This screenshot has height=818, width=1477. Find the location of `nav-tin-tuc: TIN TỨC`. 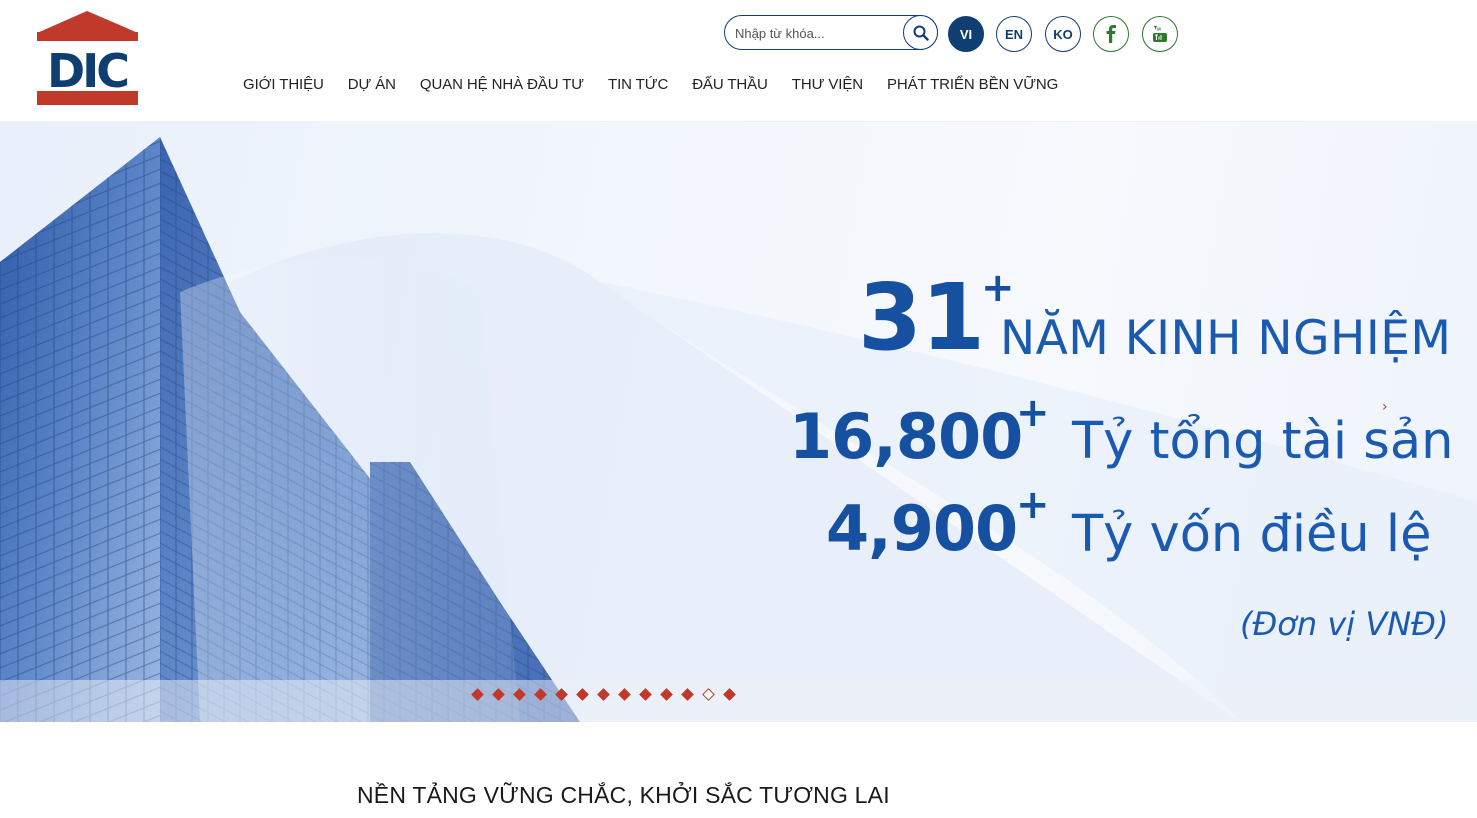

nav-tin-tuc: TIN TỨC is located at coordinates (638, 84).